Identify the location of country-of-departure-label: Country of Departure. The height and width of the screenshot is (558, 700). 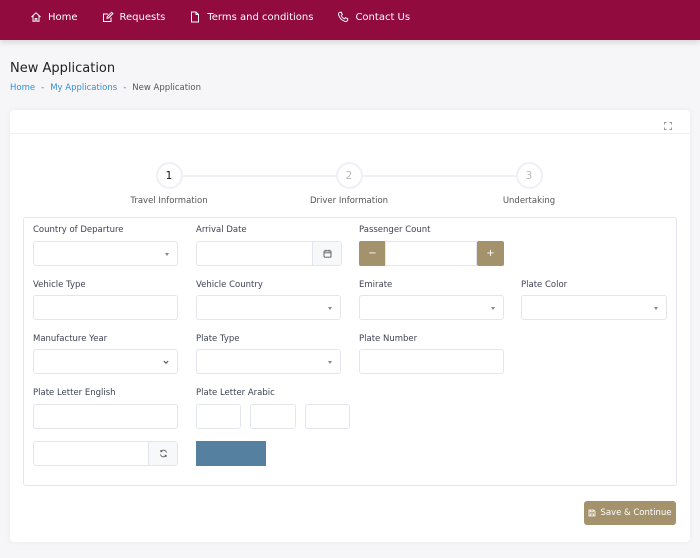
(78, 230).